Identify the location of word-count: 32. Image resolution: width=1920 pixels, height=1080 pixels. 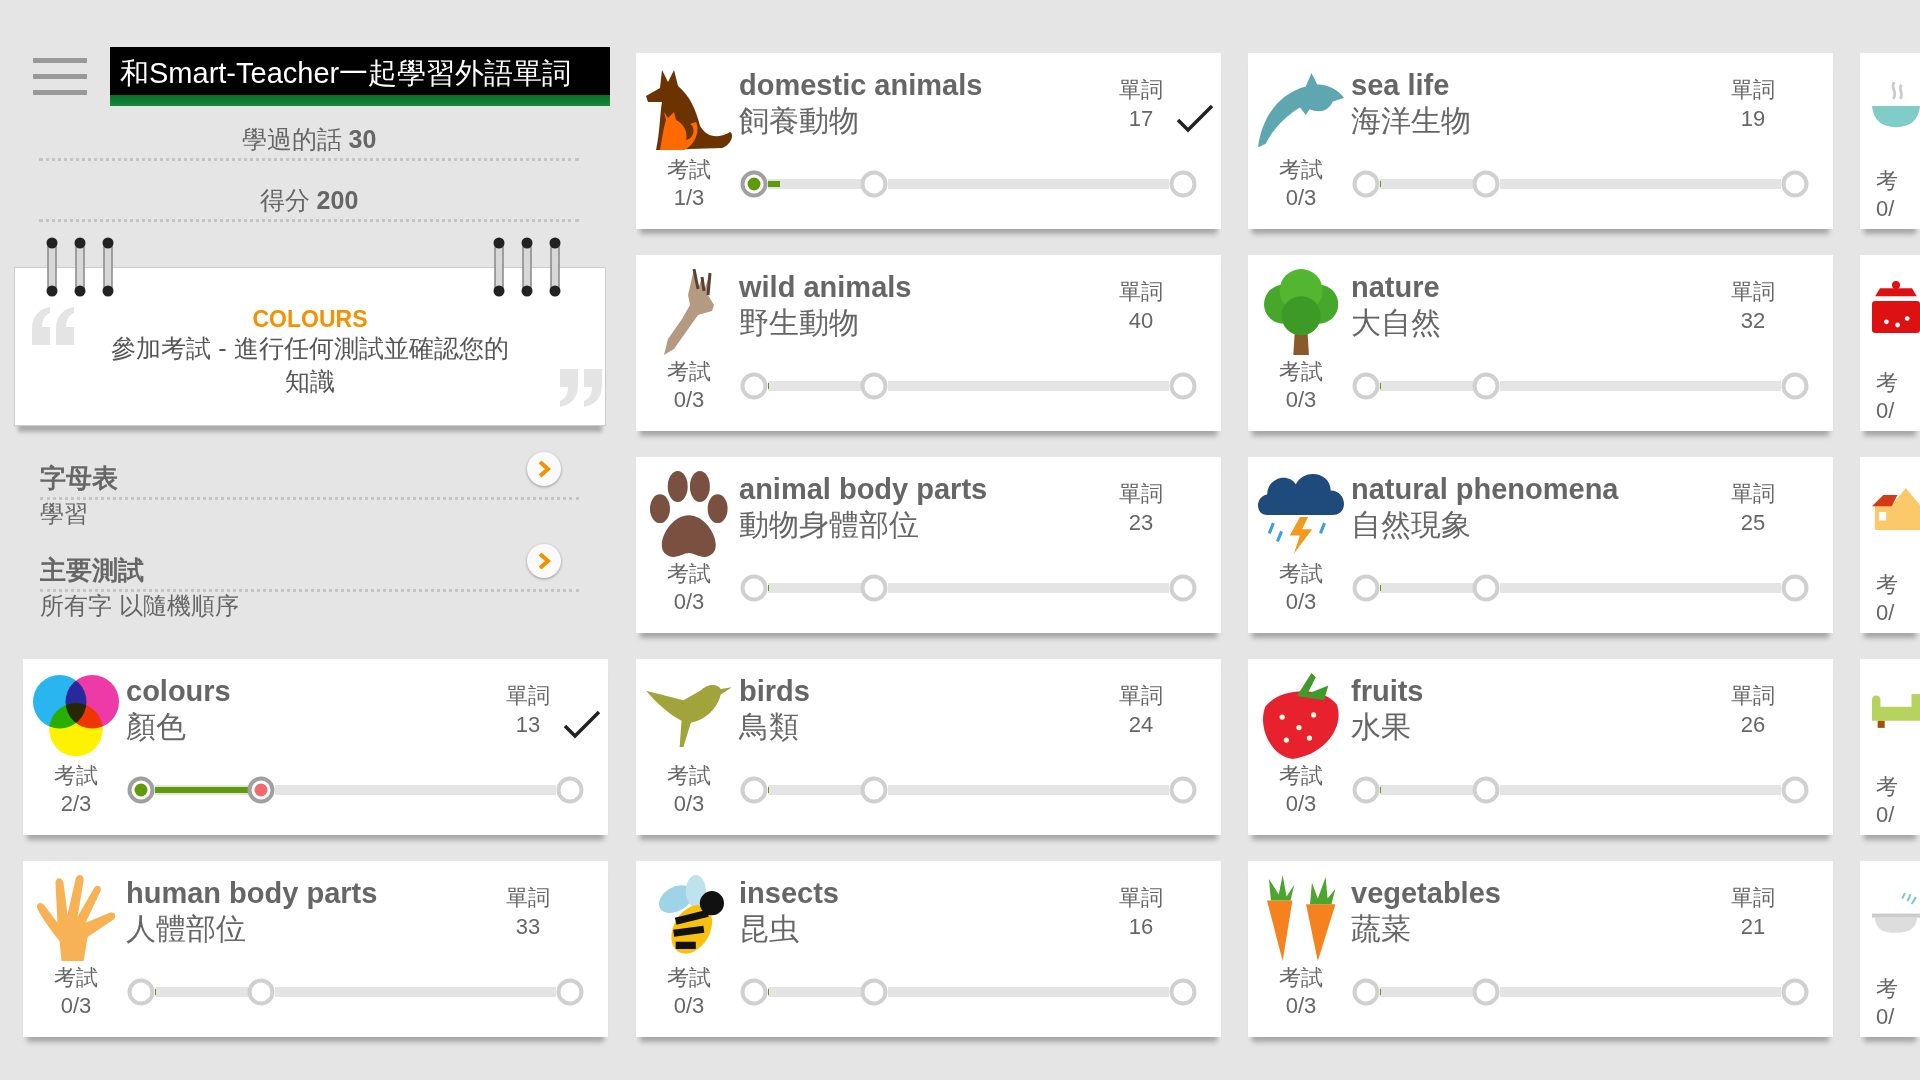
(1753, 321).